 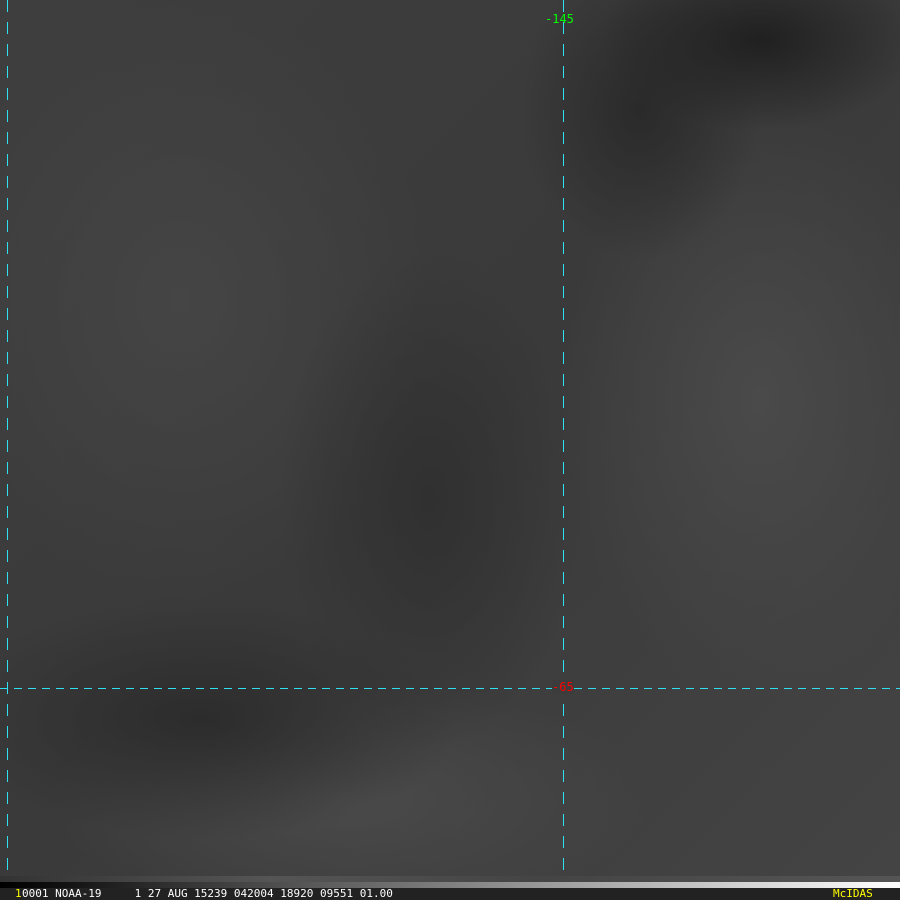 I want to click on latitude-label: -65, so click(x=563, y=687).